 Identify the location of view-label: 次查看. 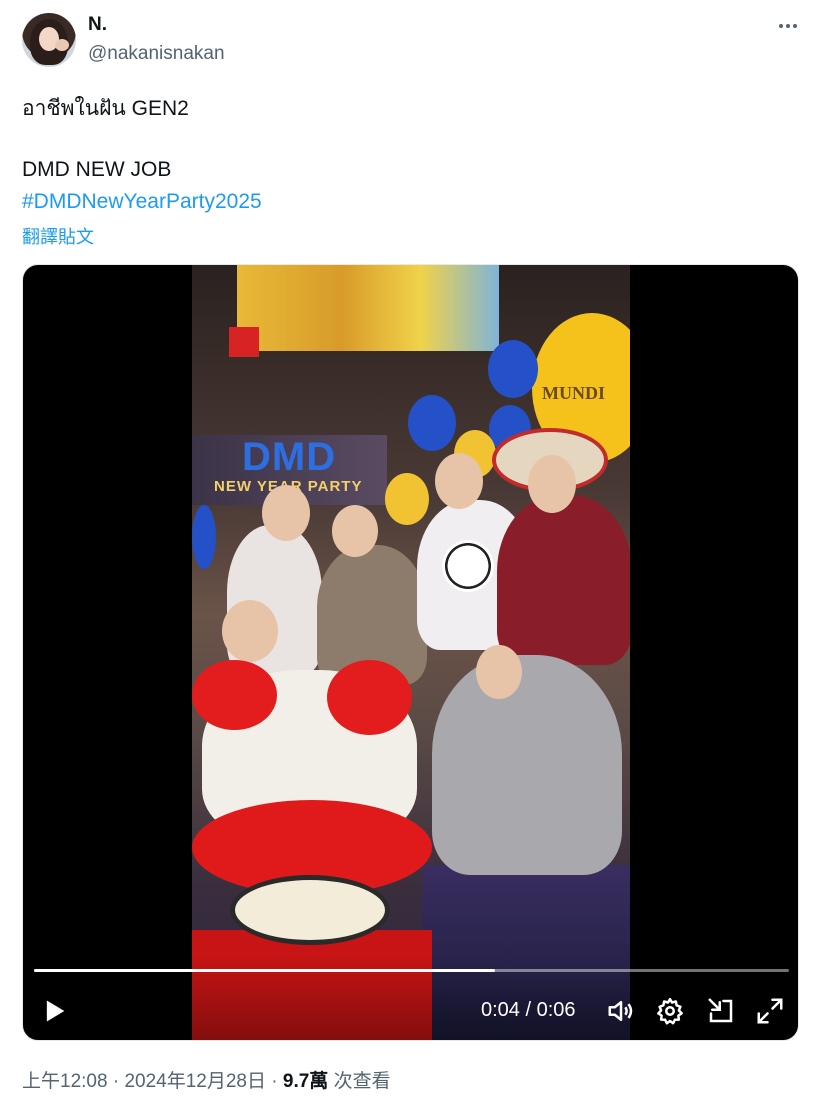
(362, 1081).